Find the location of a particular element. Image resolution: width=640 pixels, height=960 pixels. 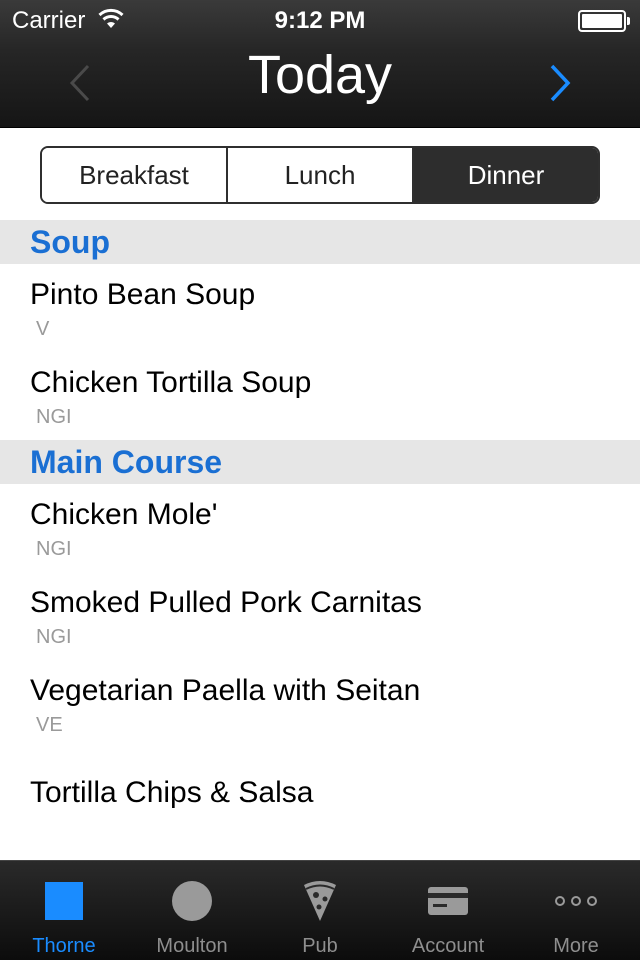

segment-breakfast: Breakfast is located at coordinates (134, 175).